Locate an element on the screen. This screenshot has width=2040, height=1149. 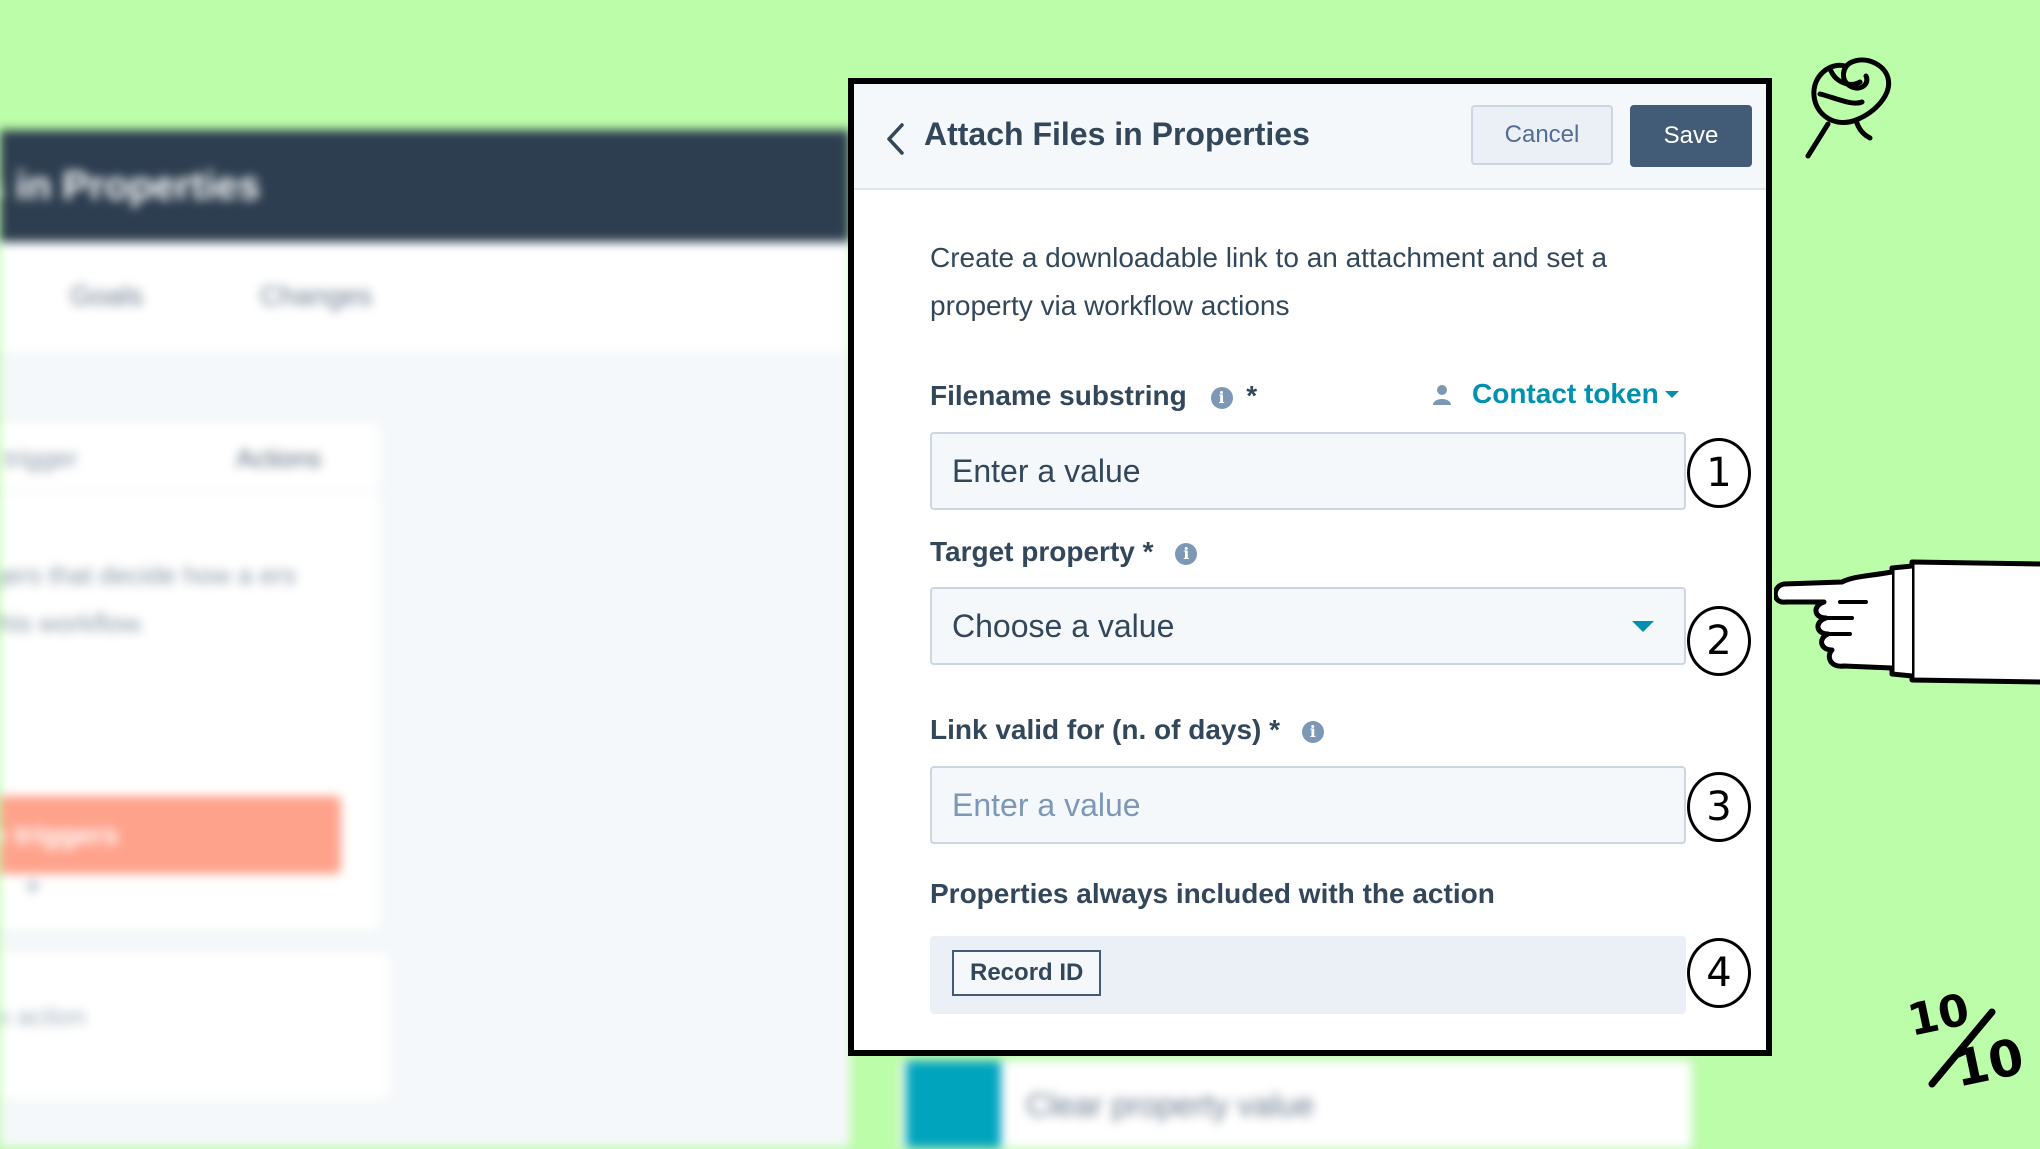
background-bottom-action: Clear property value is located at coordinates (1296, 1104).